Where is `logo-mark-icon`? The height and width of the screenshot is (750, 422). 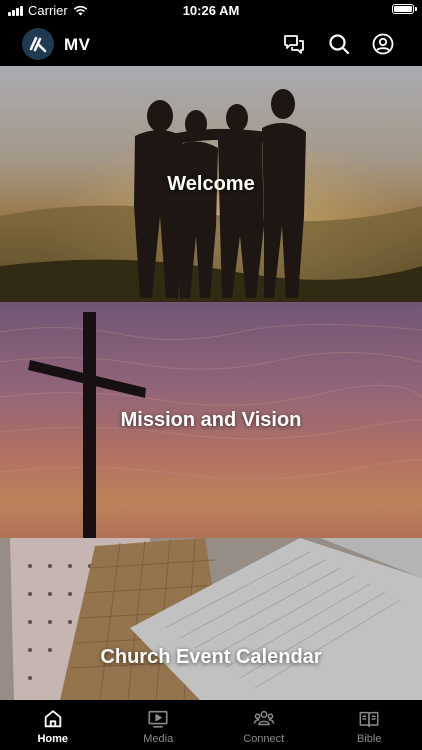 logo-mark-icon is located at coordinates (38, 44).